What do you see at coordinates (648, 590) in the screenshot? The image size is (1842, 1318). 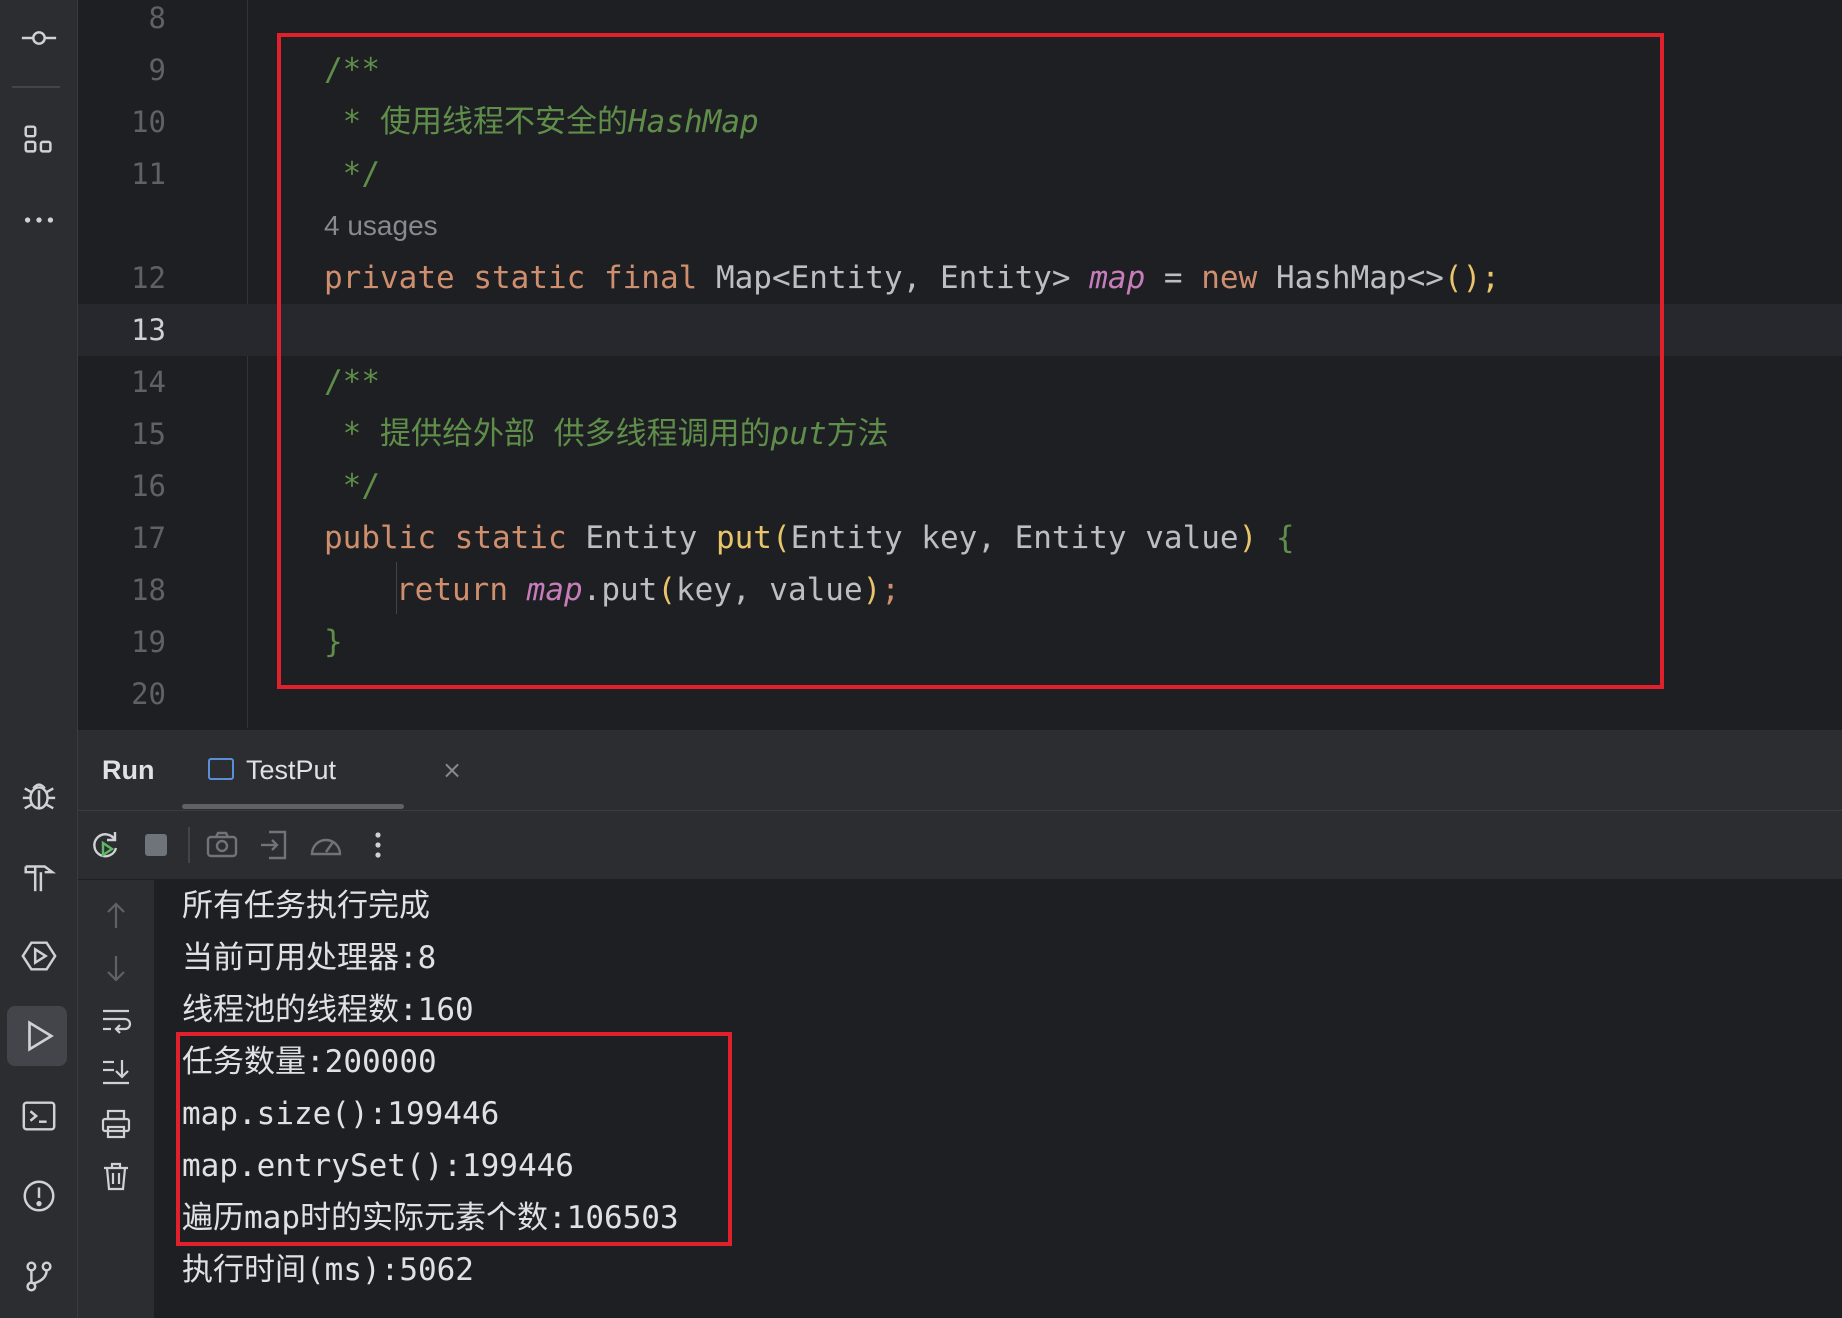 I see `code-text: return map.put(key, value);` at bounding box center [648, 590].